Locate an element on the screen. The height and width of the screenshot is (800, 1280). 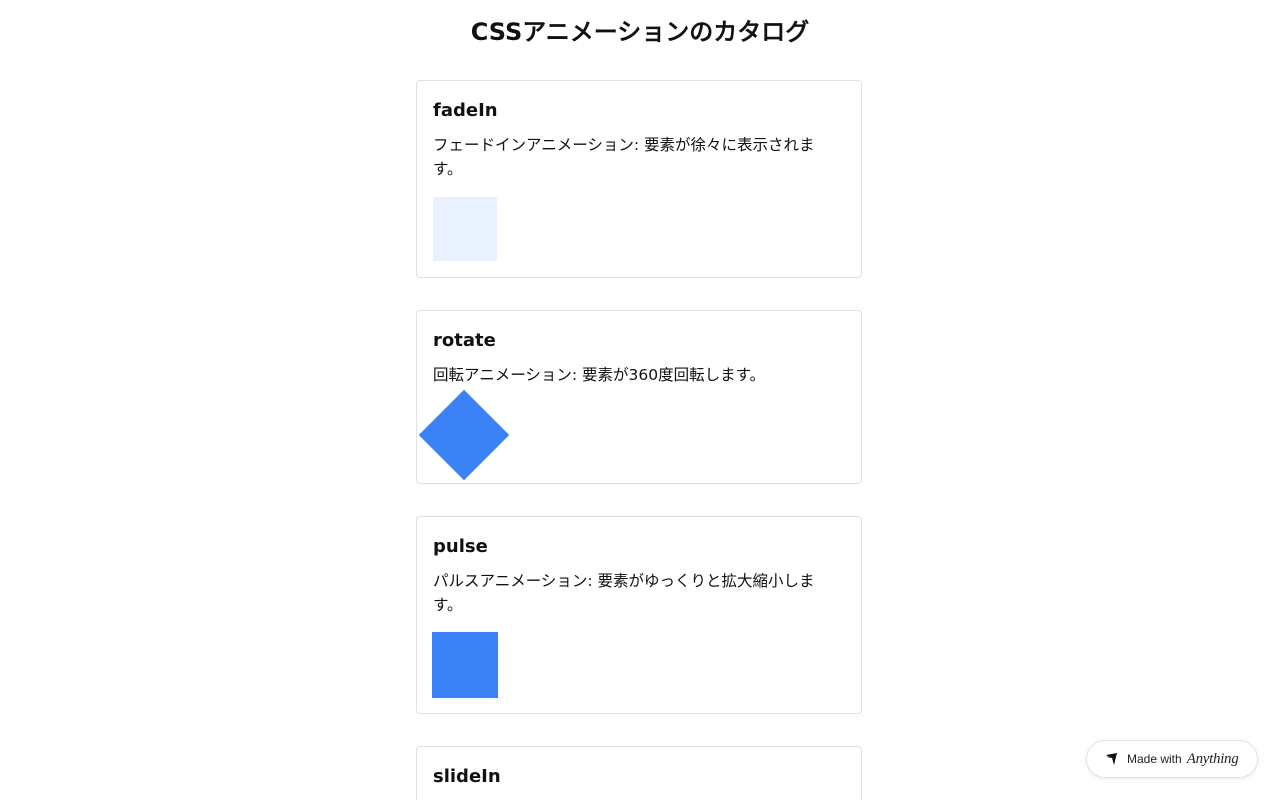
anything-logo-icon is located at coordinates (1112, 759).